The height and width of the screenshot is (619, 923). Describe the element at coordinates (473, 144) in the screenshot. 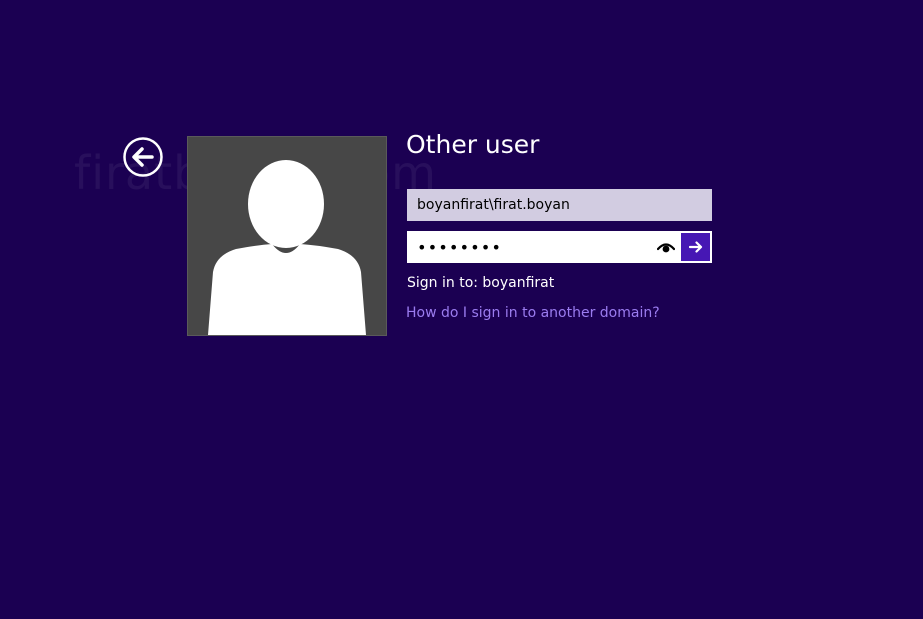

I see `page-title: Other user` at that location.